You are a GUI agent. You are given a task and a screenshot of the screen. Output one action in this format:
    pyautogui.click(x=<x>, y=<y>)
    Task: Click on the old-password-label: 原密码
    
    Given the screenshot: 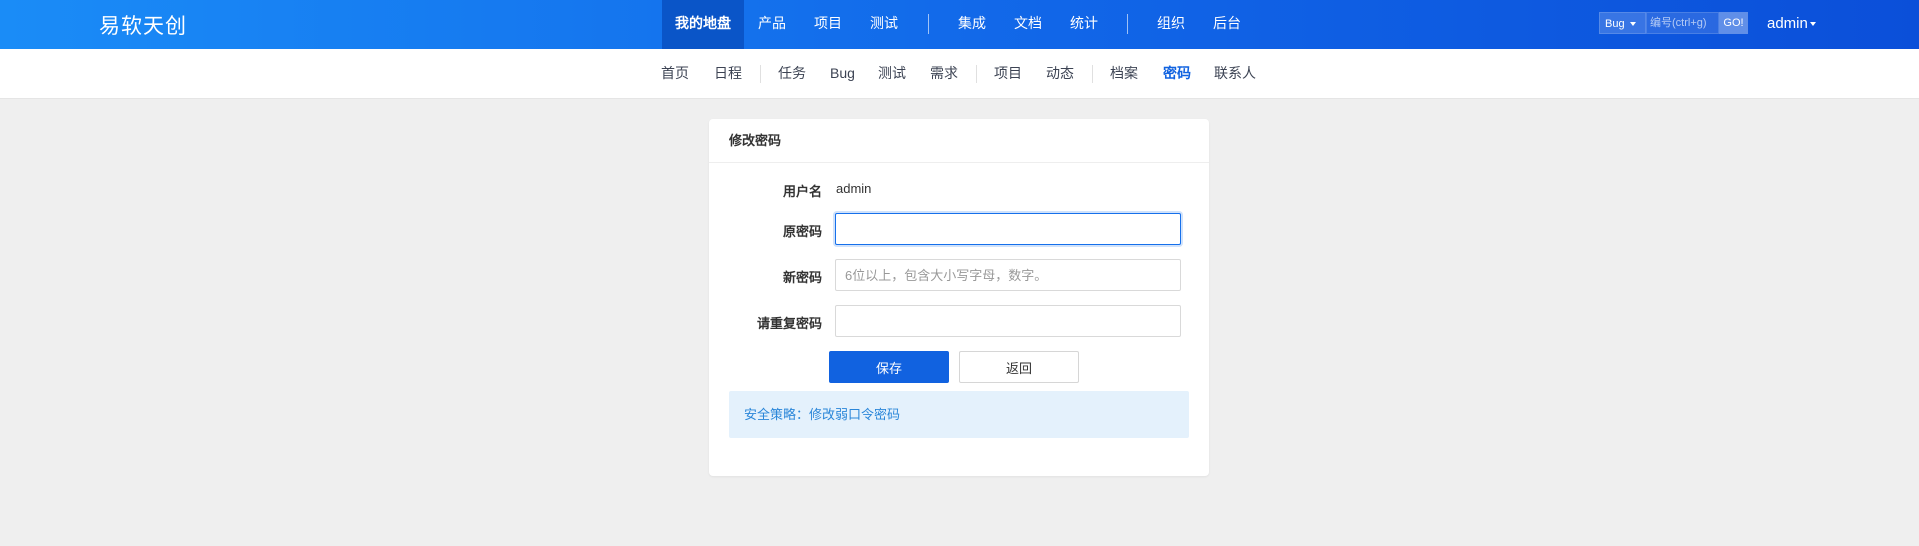 What is the action you would take?
    pyautogui.click(x=802, y=231)
    